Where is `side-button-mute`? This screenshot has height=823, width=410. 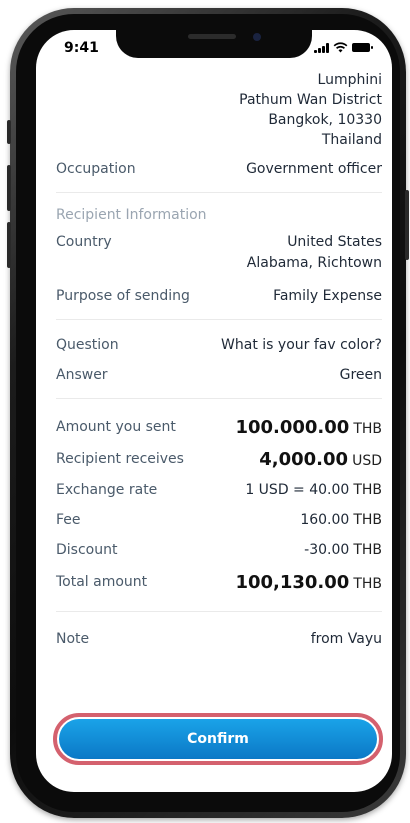
side-button-mute is located at coordinates (9, 132).